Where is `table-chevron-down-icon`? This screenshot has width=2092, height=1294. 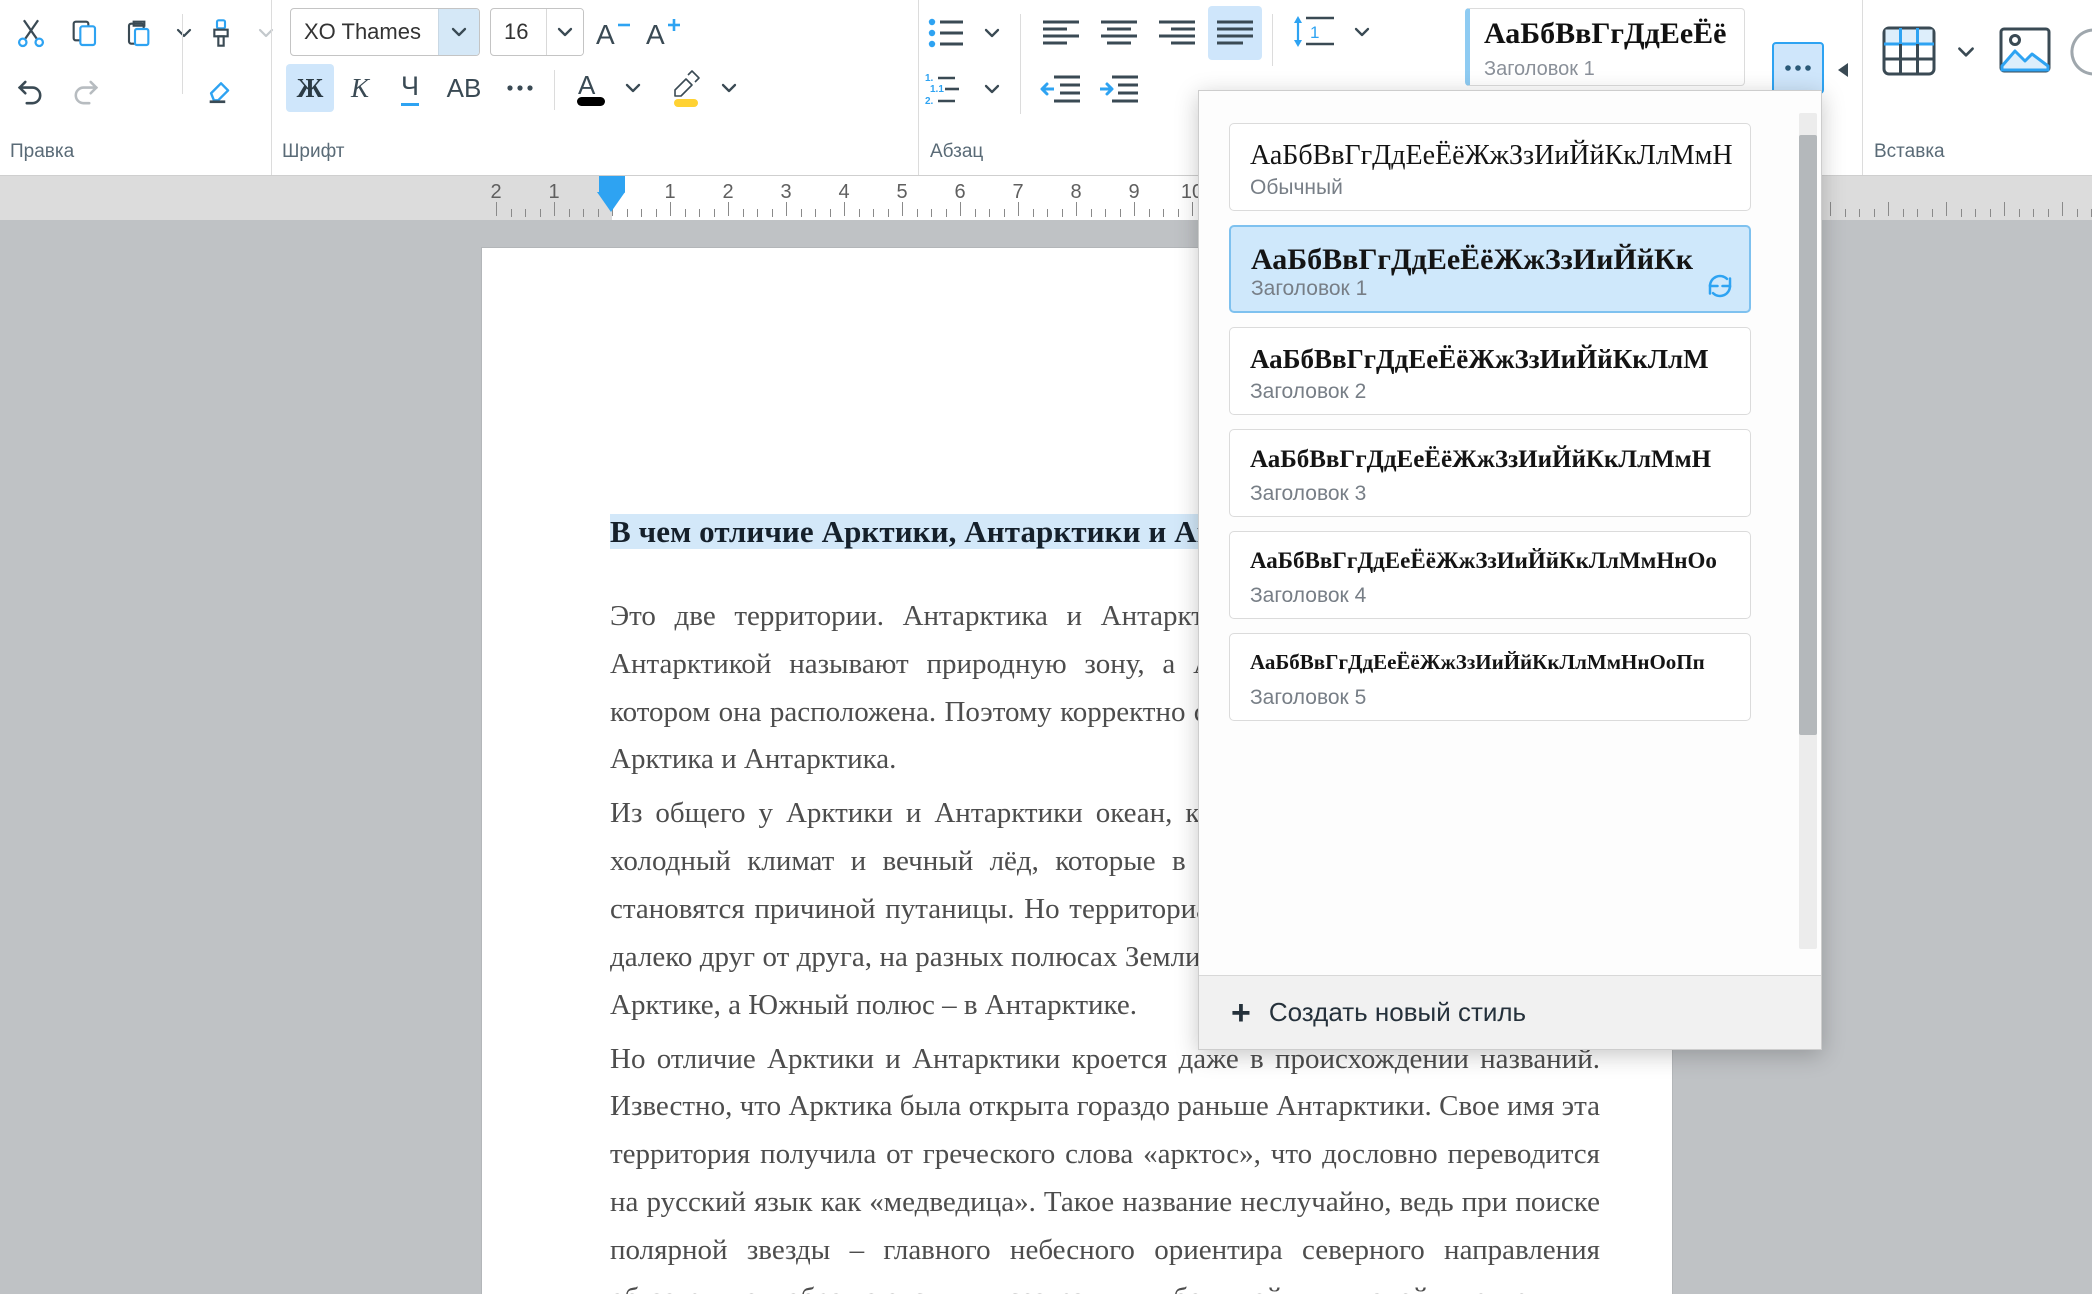 table-chevron-down-icon is located at coordinates (1966, 52).